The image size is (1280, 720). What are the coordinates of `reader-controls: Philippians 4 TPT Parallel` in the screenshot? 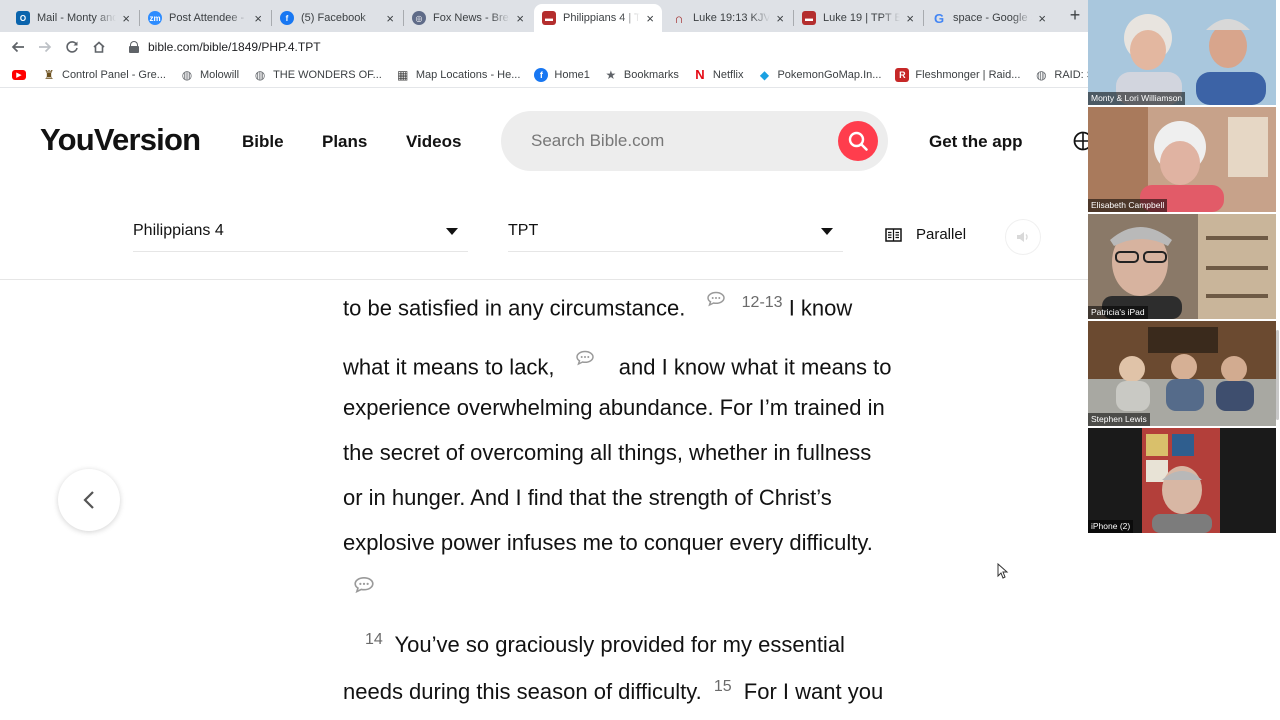 It's located at (544, 245).